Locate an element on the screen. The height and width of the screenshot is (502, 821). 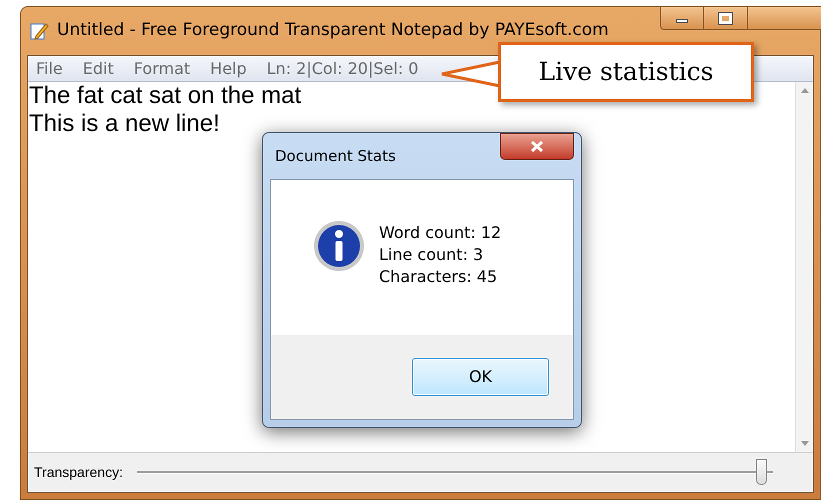
callout: Live statistics is located at coordinates (626, 72).